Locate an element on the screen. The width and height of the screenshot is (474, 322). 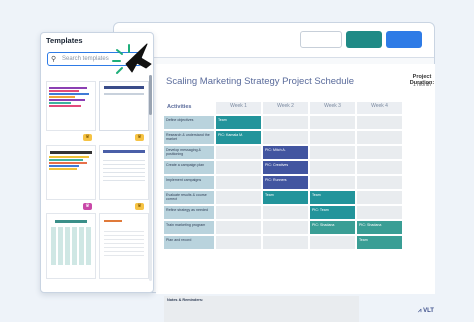
activity-cell: Research & understand the market is located at coordinates (189, 137).